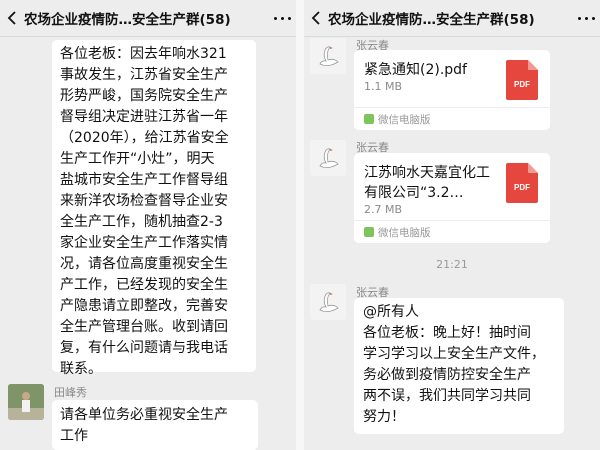 The height and width of the screenshot is (450, 600). What do you see at coordinates (144, 180) in the screenshot?
I see `message-line: 盐城市安全生产工作督导组` at bounding box center [144, 180].